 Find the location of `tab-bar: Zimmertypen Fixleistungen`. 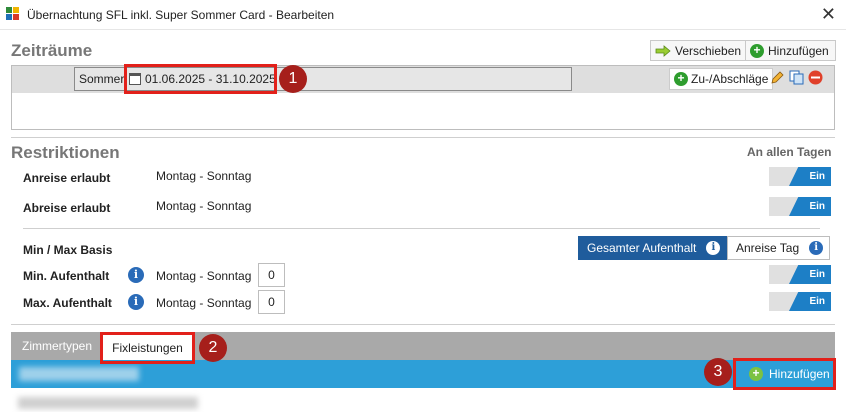

tab-bar: Zimmertypen Fixleistungen is located at coordinates (423, 346).